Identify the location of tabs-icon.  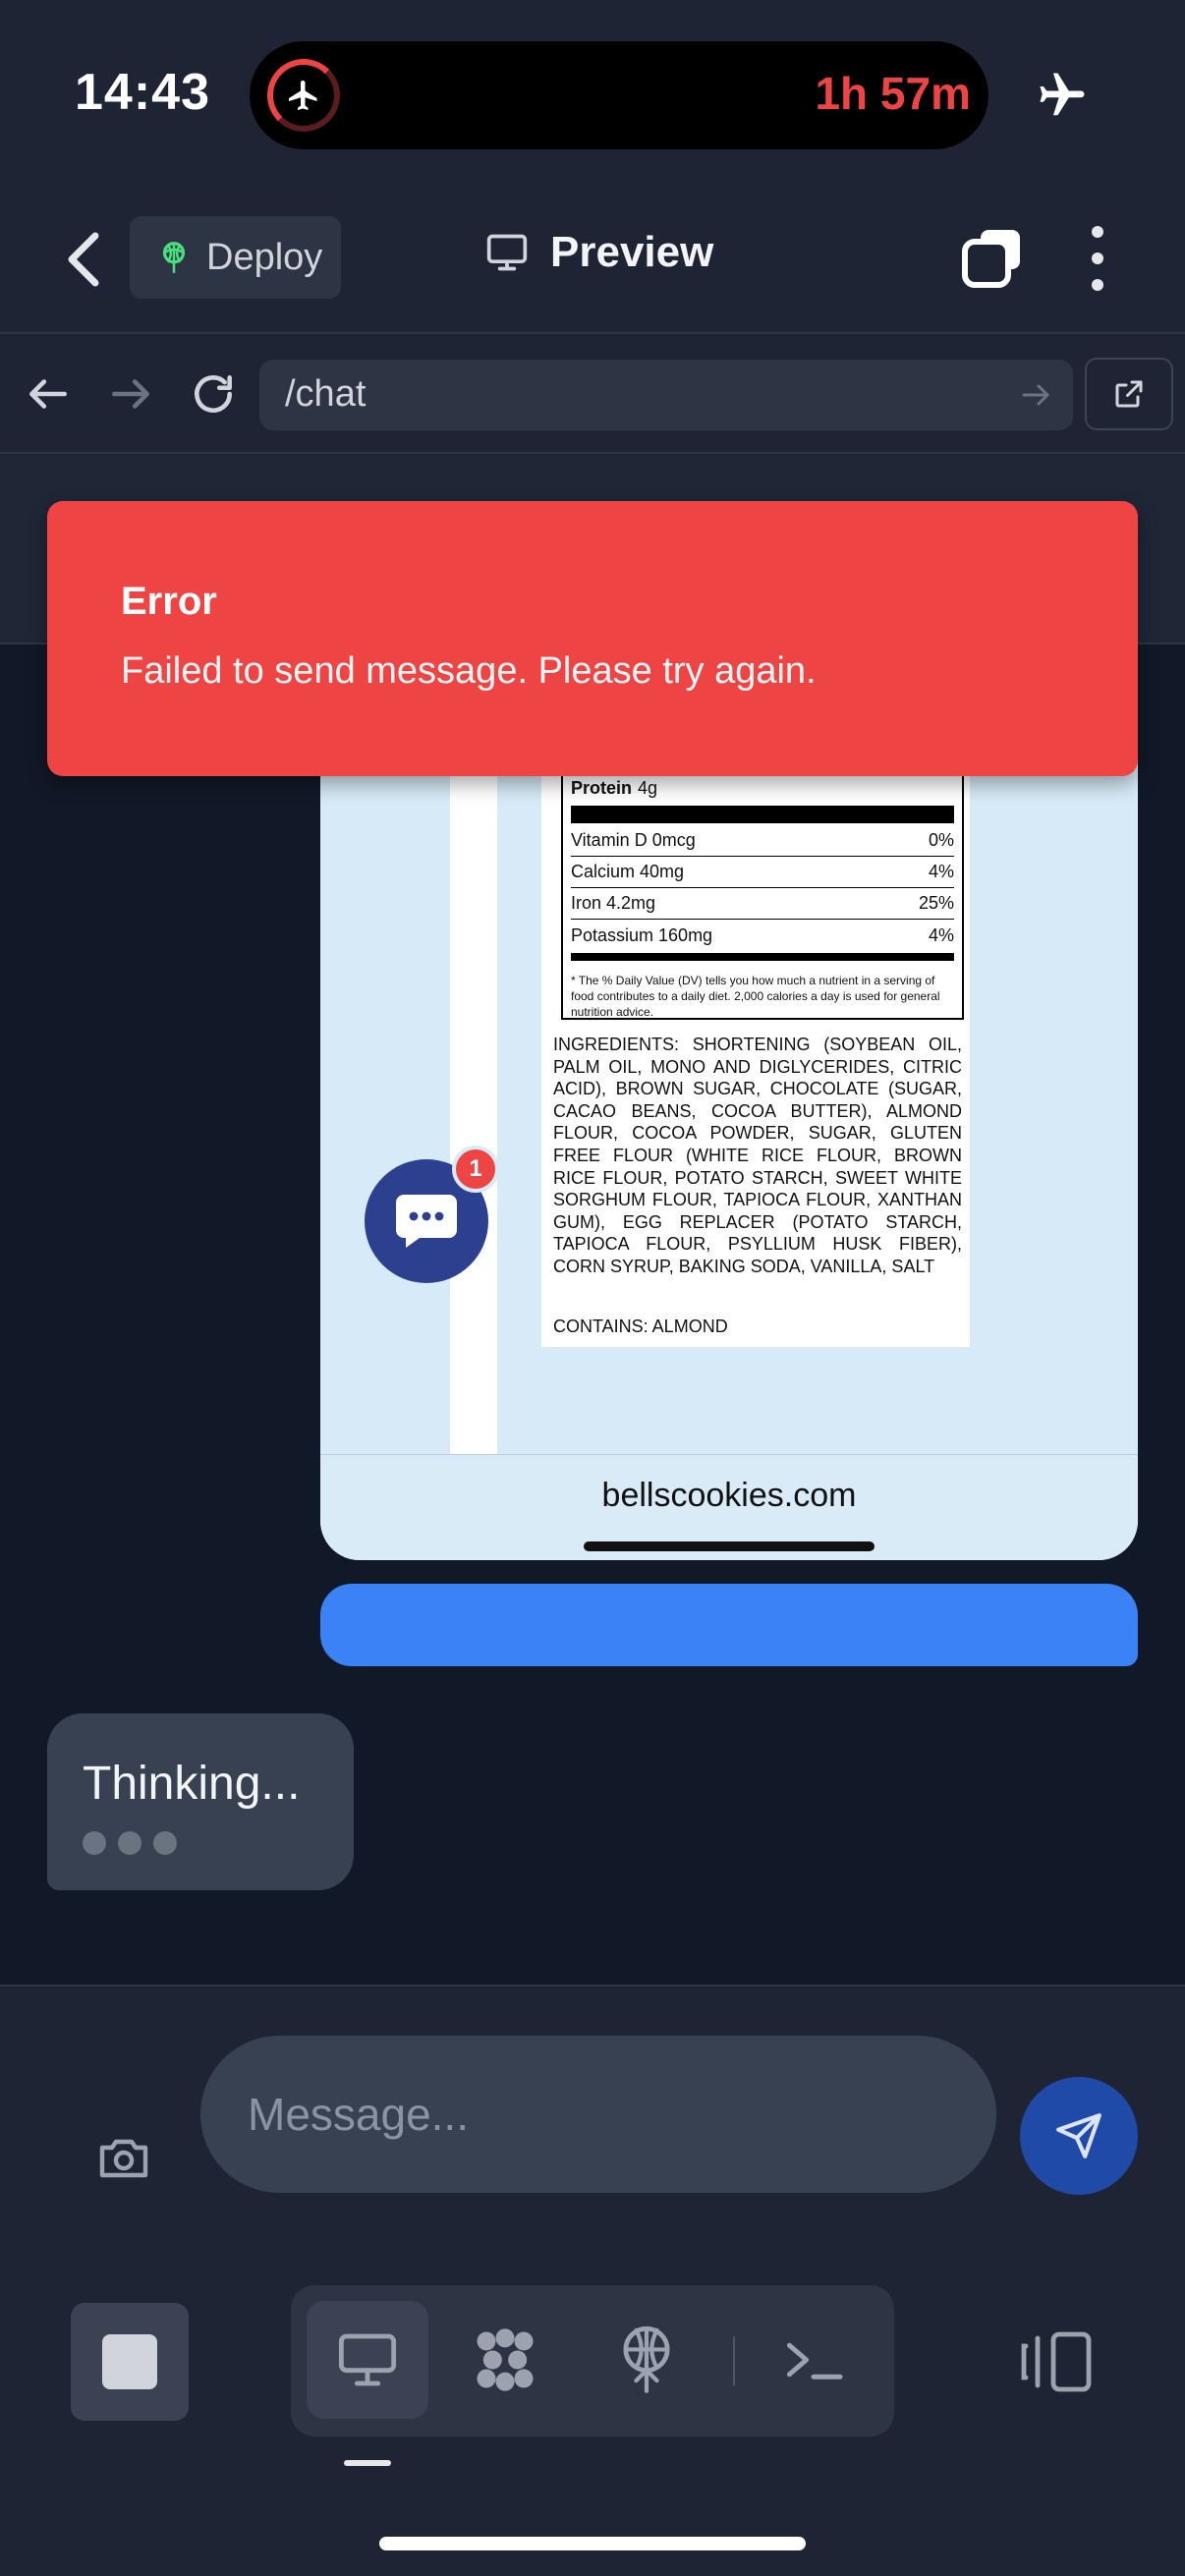
(993, 257).